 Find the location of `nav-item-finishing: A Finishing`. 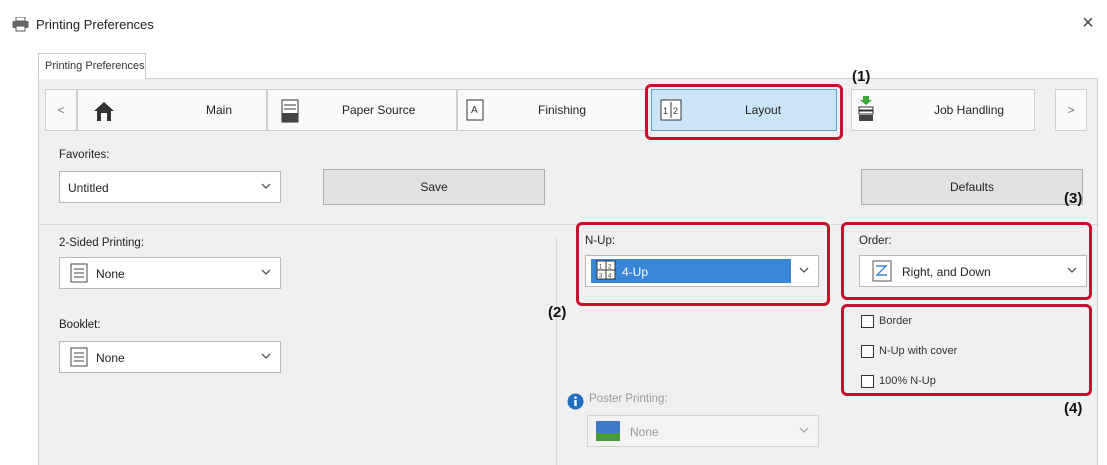

nav-item-finishing: A Finishing is located at coordinates (552, 110).